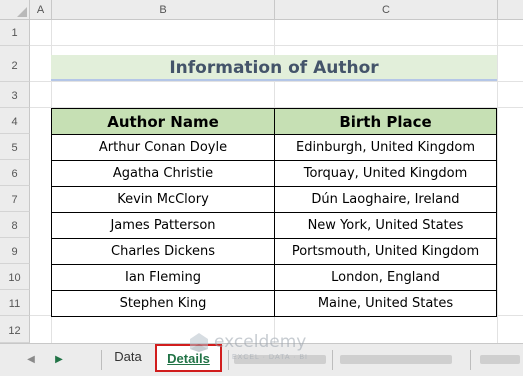 Image resolution: width=523 pixels, height=376 pixels. What do you see at coordinates (41, 10) in the screenshot?
I see `column-header-a: A` at bounding box center [41, 10].